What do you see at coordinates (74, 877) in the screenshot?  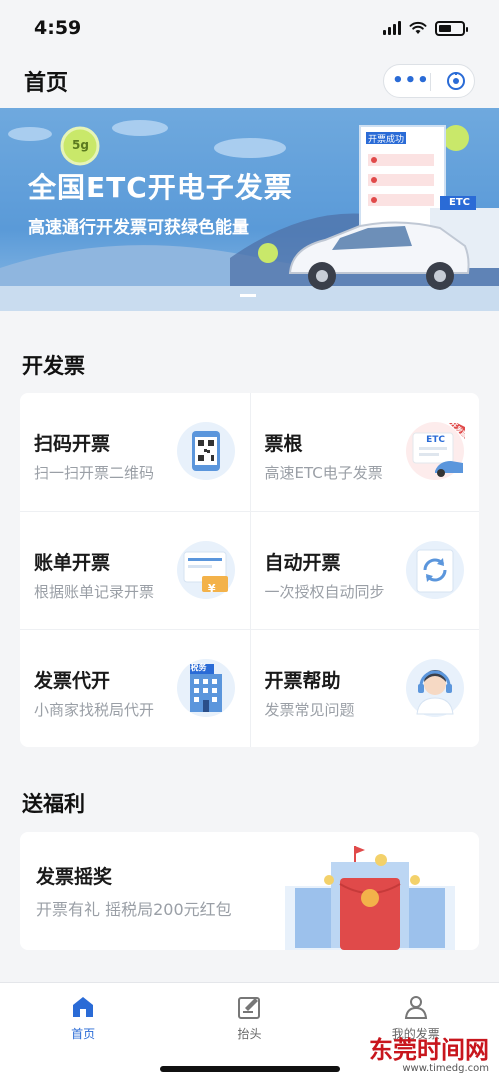 I see `card-title: 发票摇奖` at bounding box center [74, 877].